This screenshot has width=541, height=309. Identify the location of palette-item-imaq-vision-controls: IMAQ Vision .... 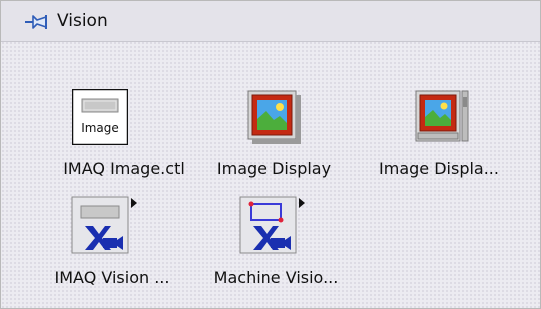
(112, 241).